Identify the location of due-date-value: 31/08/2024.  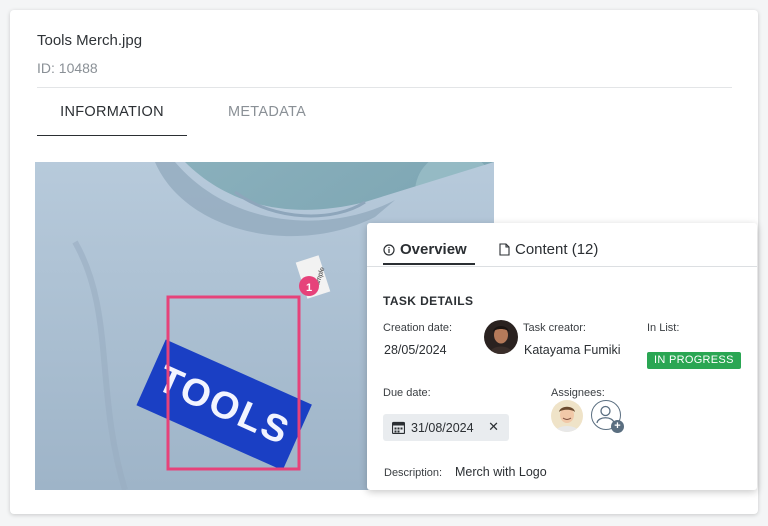
(442, 427).